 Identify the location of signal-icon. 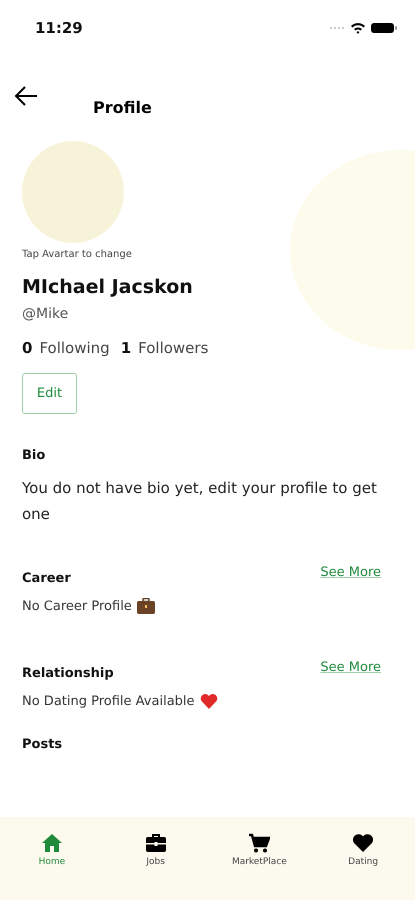
(337, 28).